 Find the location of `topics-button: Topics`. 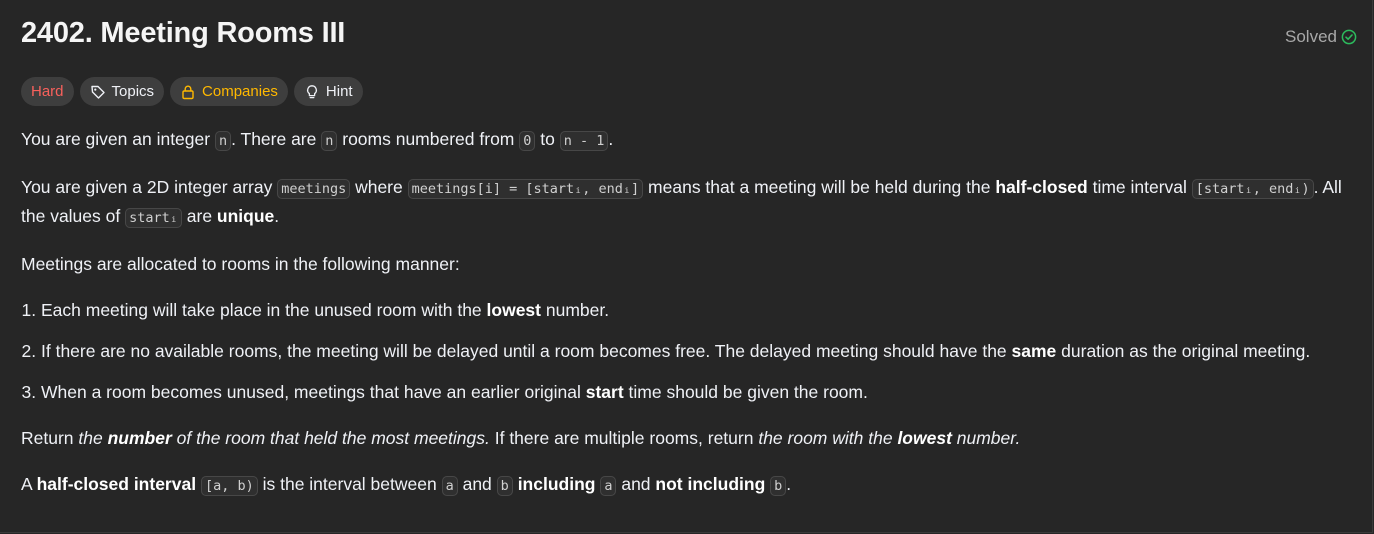

topics-button: Topics is located at coordinates (122, 91).